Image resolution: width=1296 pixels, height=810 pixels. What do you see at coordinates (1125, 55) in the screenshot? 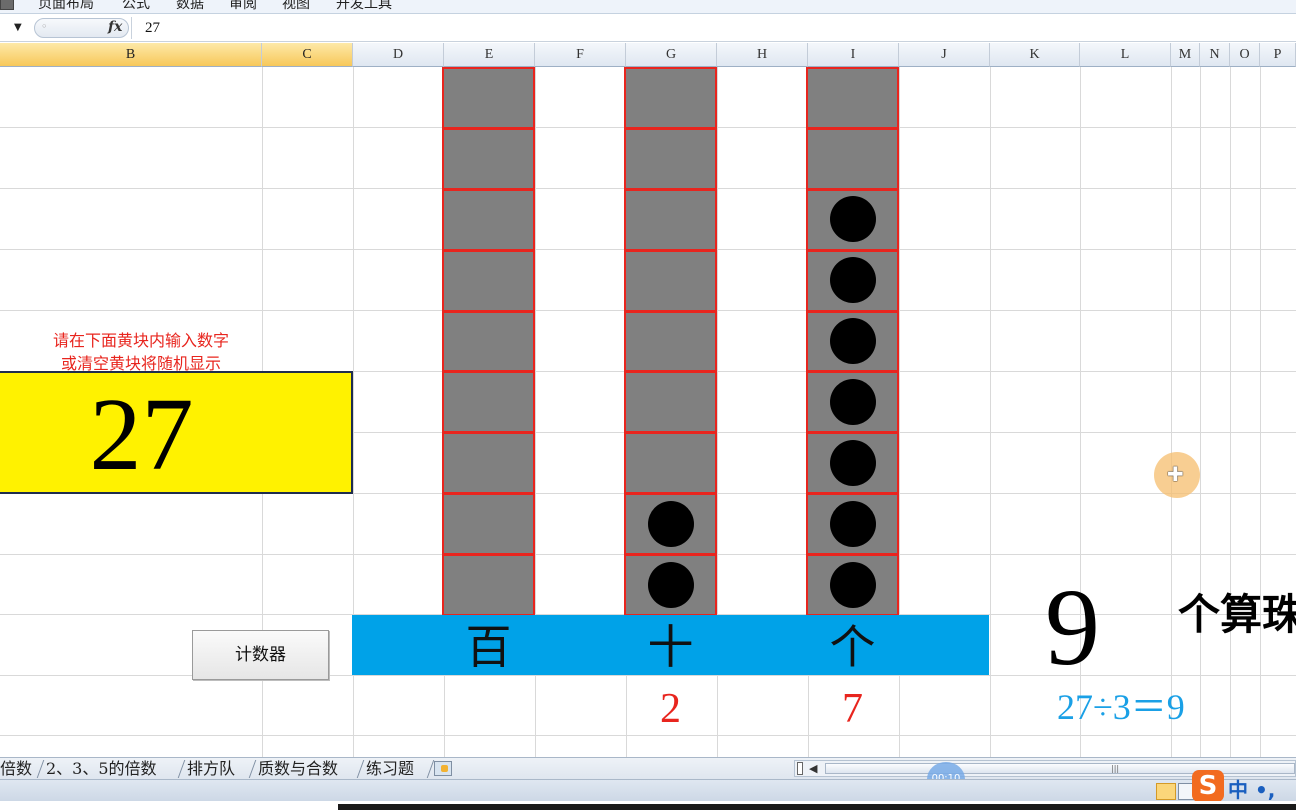
I see `column-header-l: L` at bounding box center [1125, 55].